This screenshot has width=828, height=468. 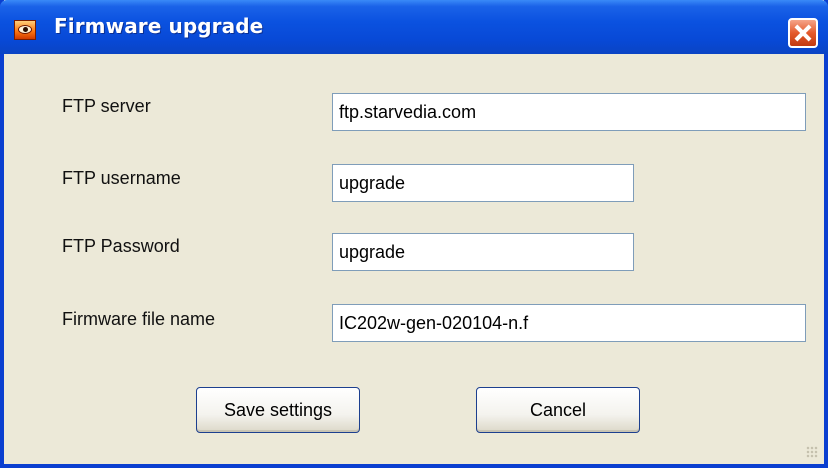 What do you see at coordinates (278, 410) in the screenshot?
I see `save-settings-button: Save settings` at bounding box center [278, 410].